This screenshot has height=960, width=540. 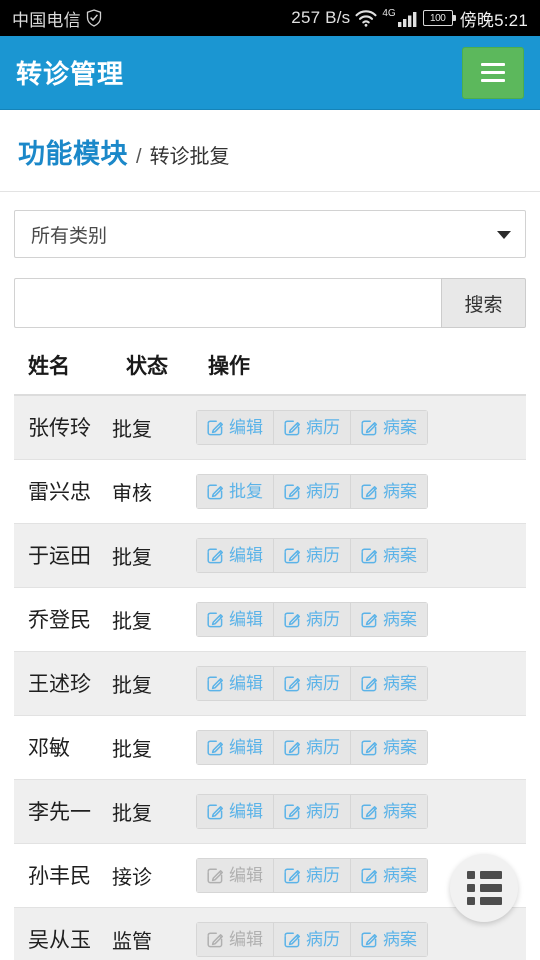 What do you see at coordinates (270, 73) in the screenshot?
I see `app-bar: 转诊管理` at bounding box center [270, 73].